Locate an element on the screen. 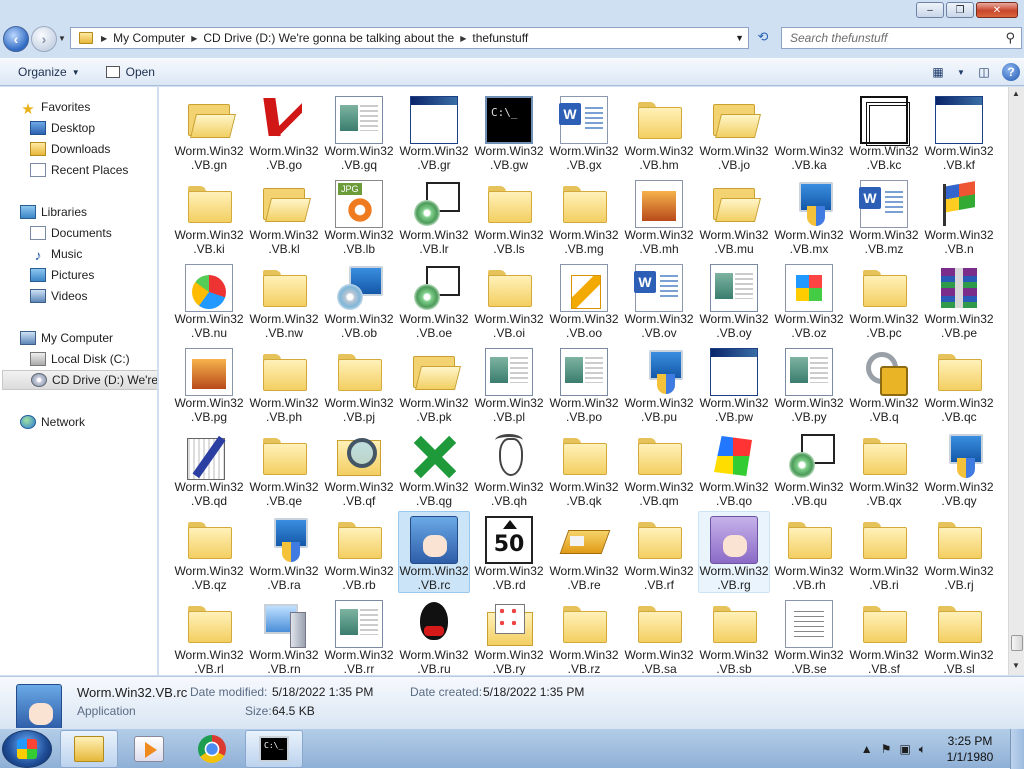 The width and height of the screenshot is (1024, 769). file-item: C:\_ Worm.Win32.VB.gw is located at coordinates (509, 132).